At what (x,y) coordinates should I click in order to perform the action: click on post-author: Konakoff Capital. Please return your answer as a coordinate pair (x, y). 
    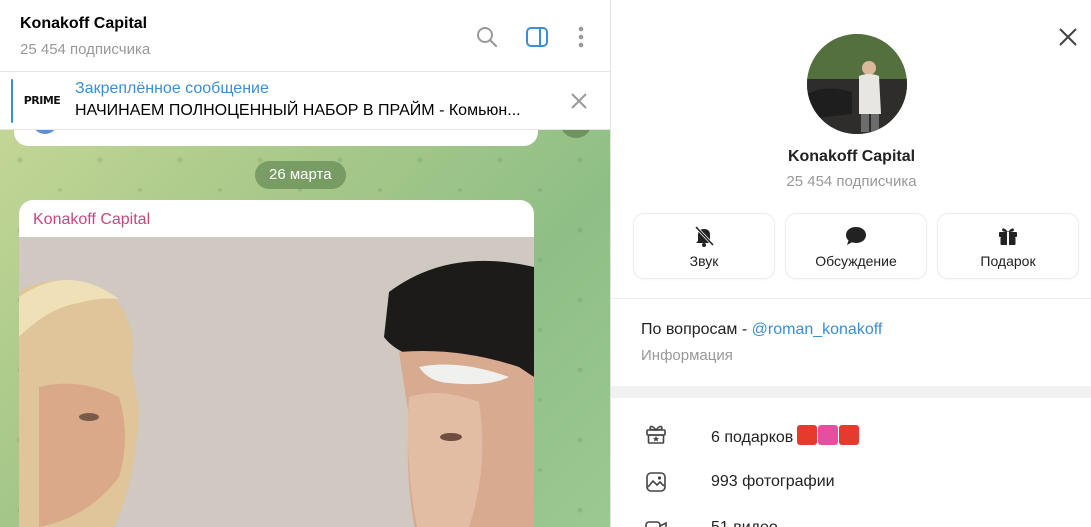
    Looking at the image, I should click on (91, 220).